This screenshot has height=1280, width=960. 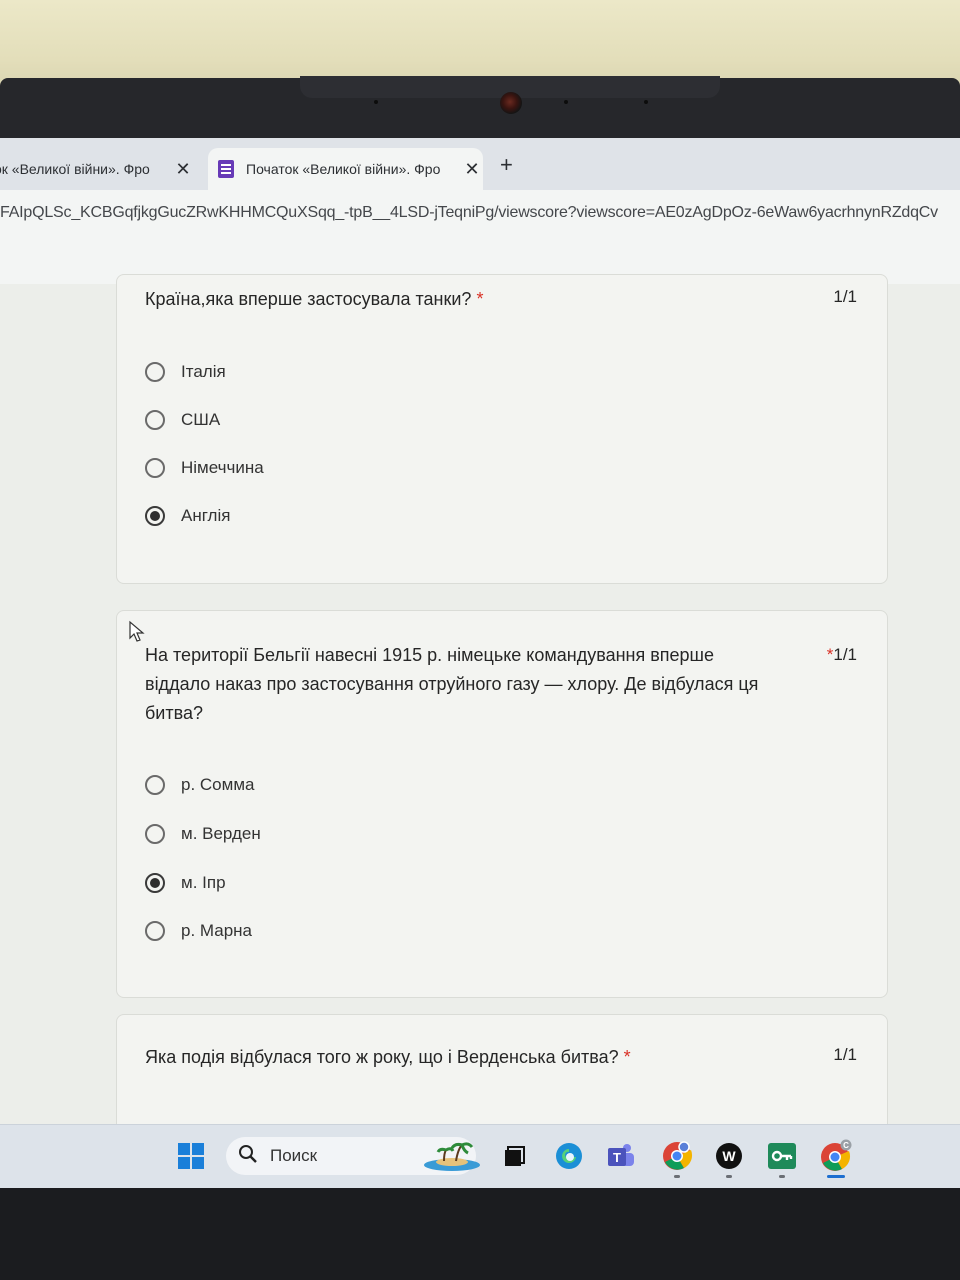 What do you see at coordinates (137, 631) in the screenshot?
I see `mouse-pointer-icon` at bounding box center [137, 631].